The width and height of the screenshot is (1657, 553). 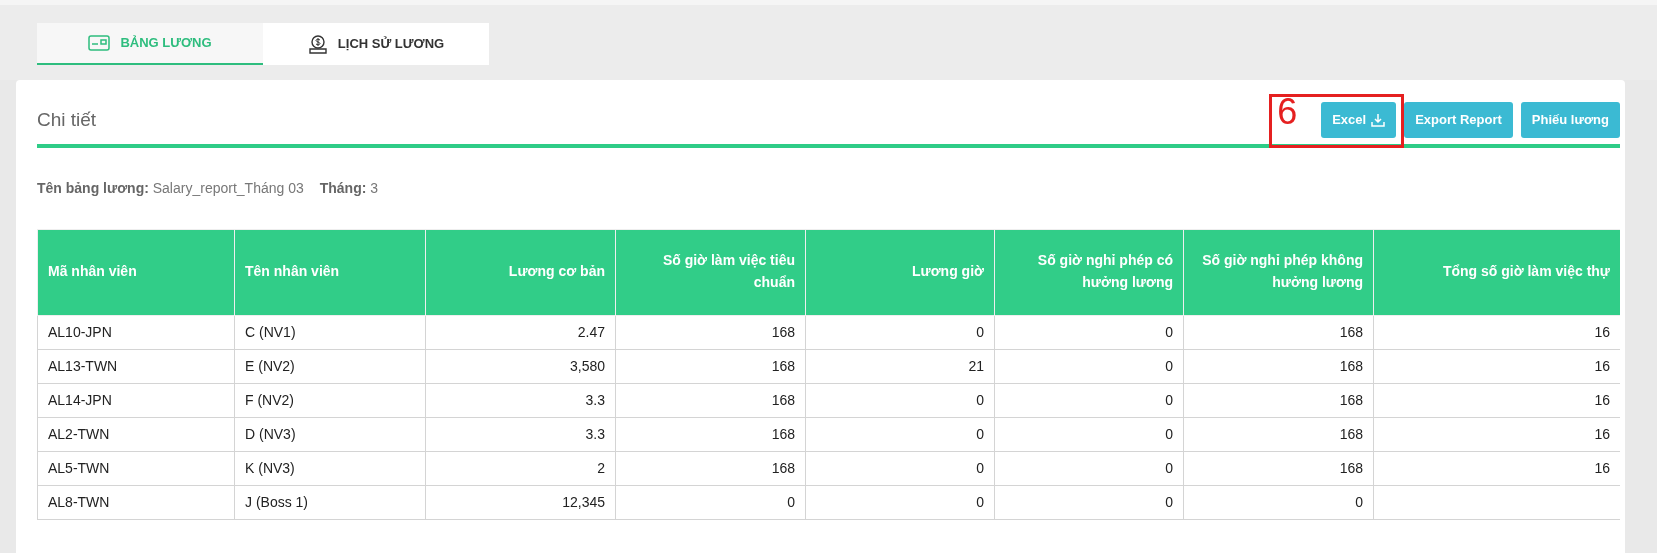 I want to click on table-cell: K (NV3), so click(x=330, y=468).